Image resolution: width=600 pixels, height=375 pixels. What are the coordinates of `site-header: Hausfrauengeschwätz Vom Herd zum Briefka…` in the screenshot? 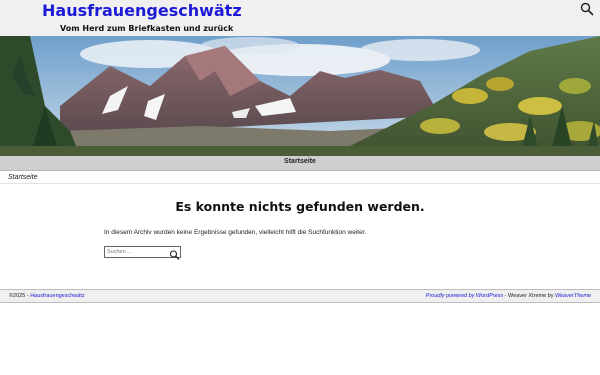 It's located at (300, 18).